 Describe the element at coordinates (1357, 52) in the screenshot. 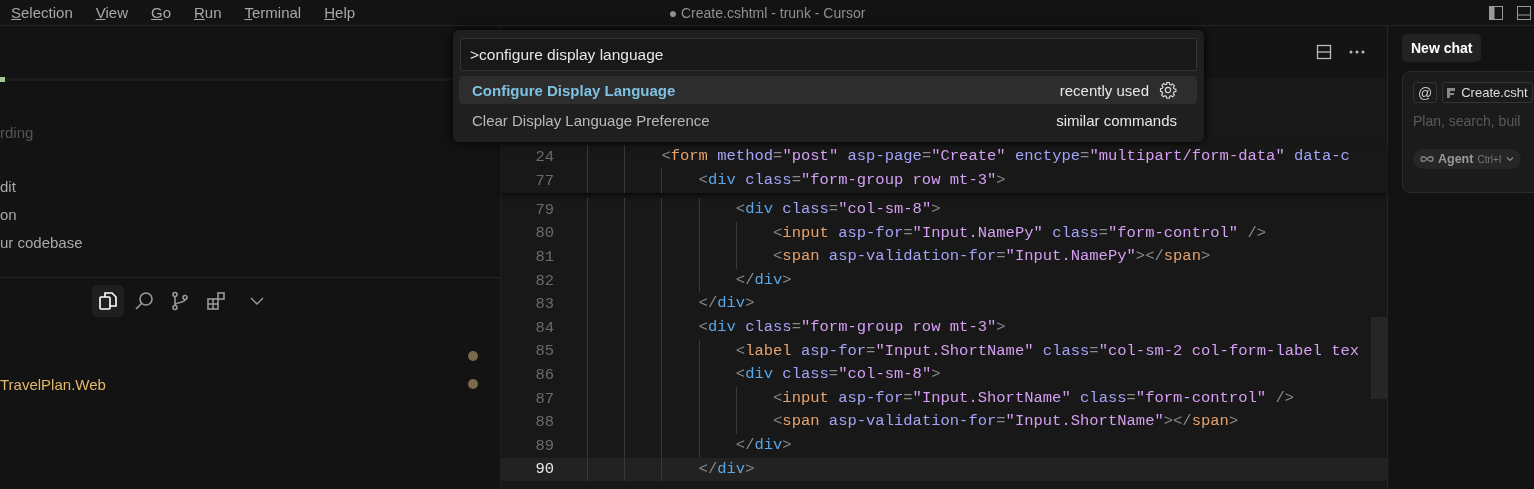

I see `more-icon` at that location.